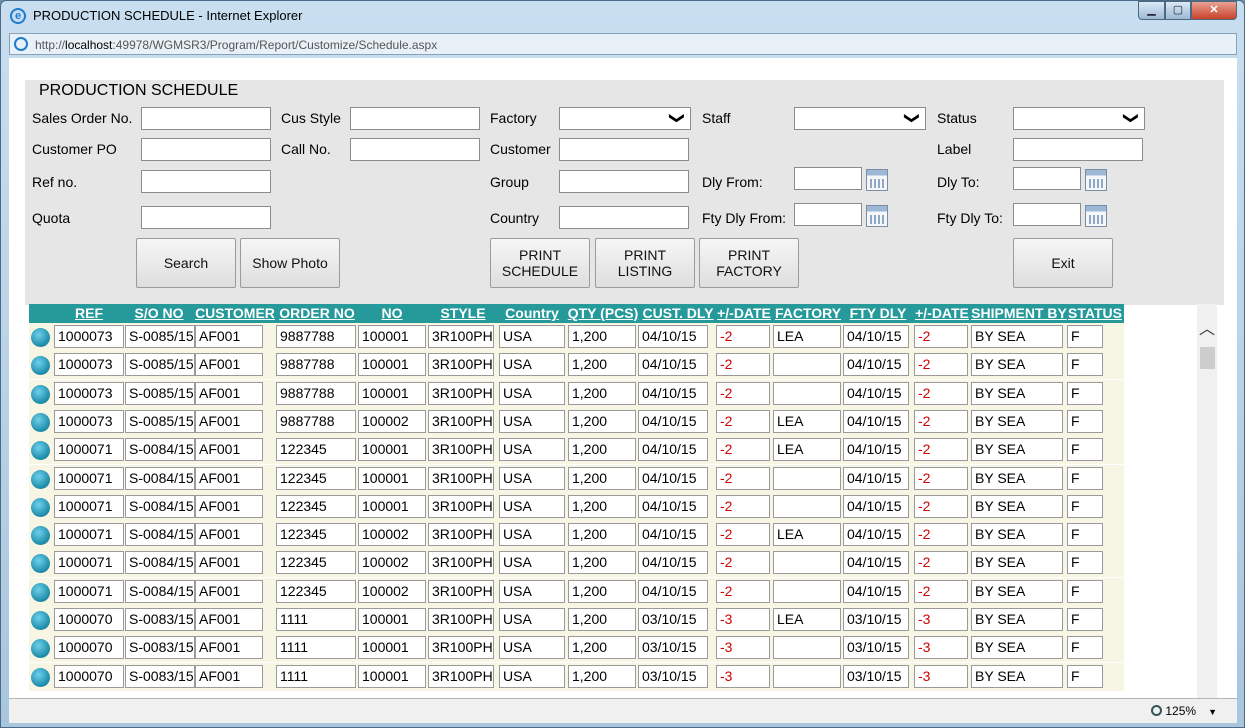  Describe the element at coordinates (415, 149) in the screenshot. I see `call-no-input` at that location.